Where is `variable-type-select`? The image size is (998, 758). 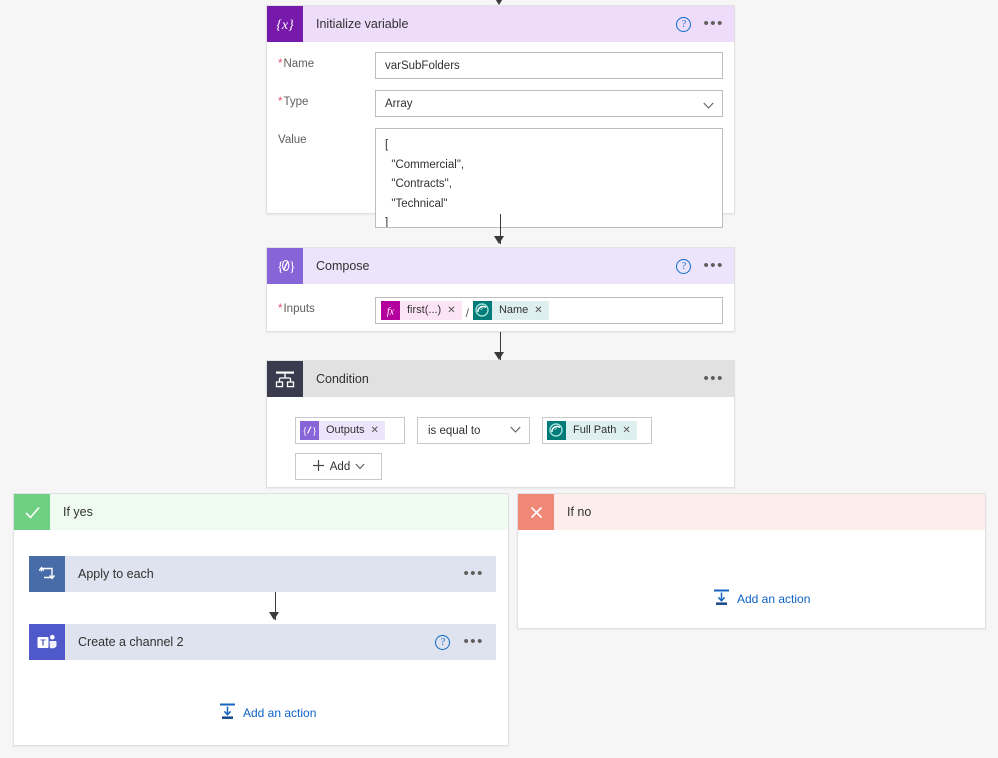 variable-type-select is located at coordinates (549, 103).